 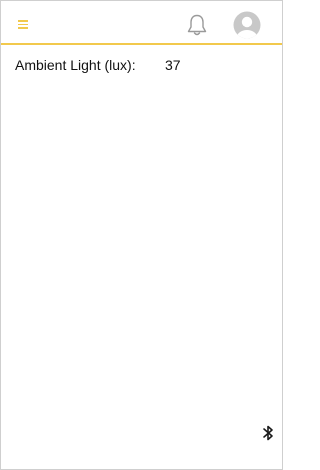 What do you see at coordinates (247, 25) in the screenshot?
I see `user-avatar-icon` at bounding box center [247, 25].